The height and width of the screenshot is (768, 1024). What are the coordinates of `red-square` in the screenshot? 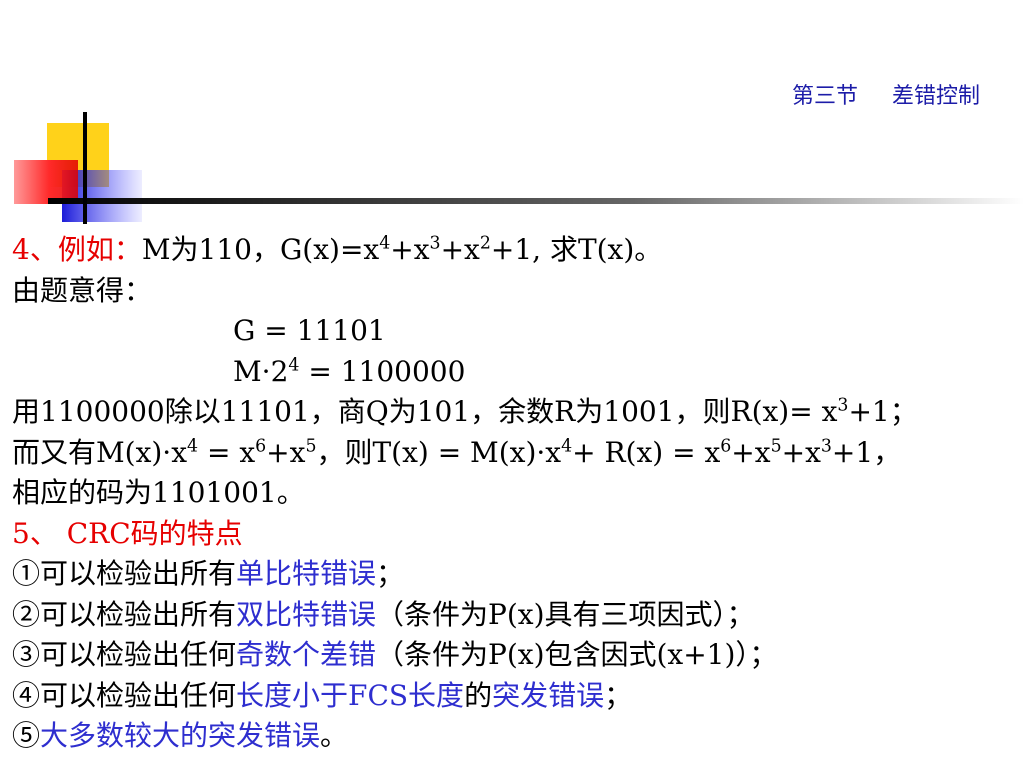 It's located at (46, 182).